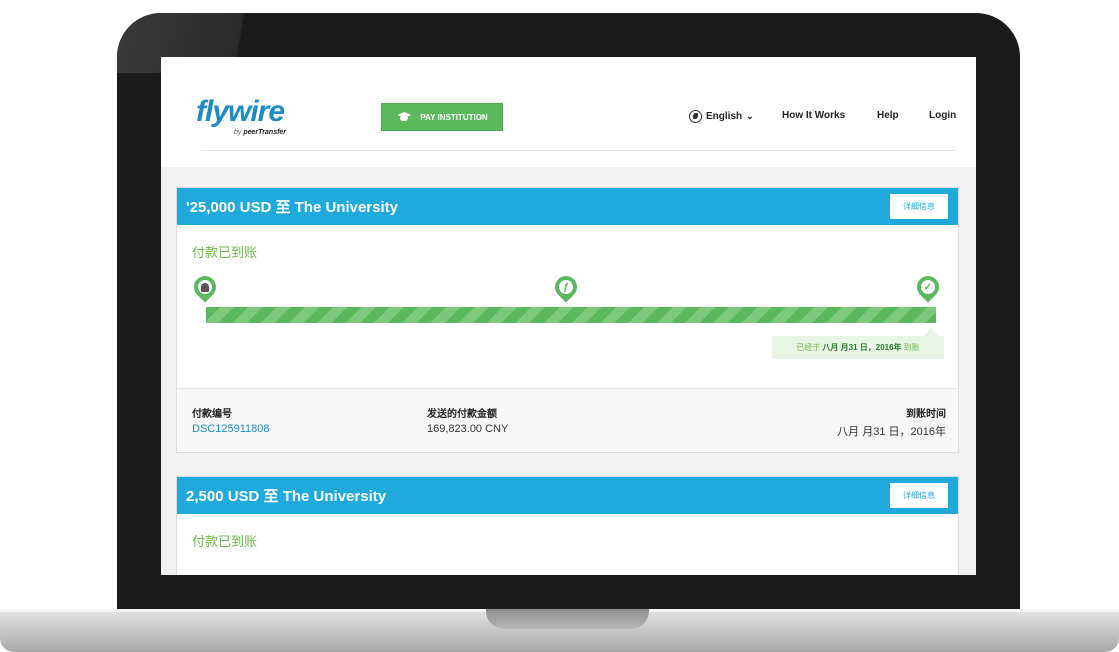 The height and width of the screenshot is (652, 1119). Describe the element at coordinates (891, 432) in the screenshot. I see `arrival-time-value: 八月 月31 日，2016年` at that location.